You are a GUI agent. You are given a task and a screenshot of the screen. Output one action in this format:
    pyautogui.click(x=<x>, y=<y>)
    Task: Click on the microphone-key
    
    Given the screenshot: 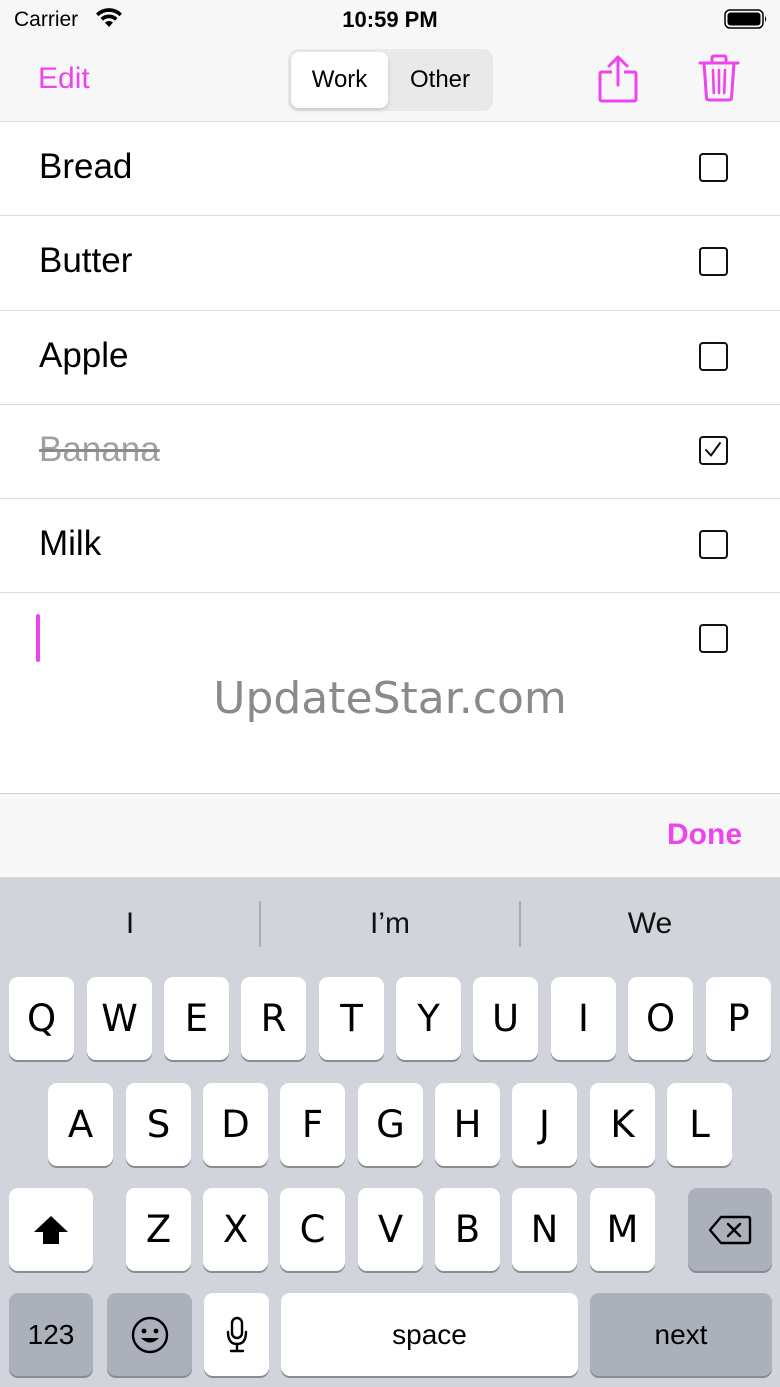 What is the action you would take?
    pyautogui.click(x=236, y=1334)
    